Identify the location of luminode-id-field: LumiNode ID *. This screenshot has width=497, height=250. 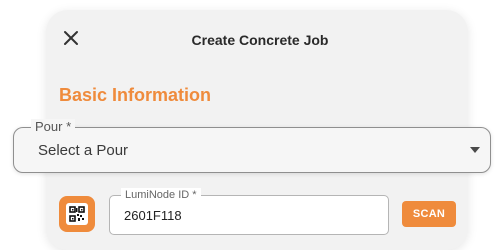
(249, 211).